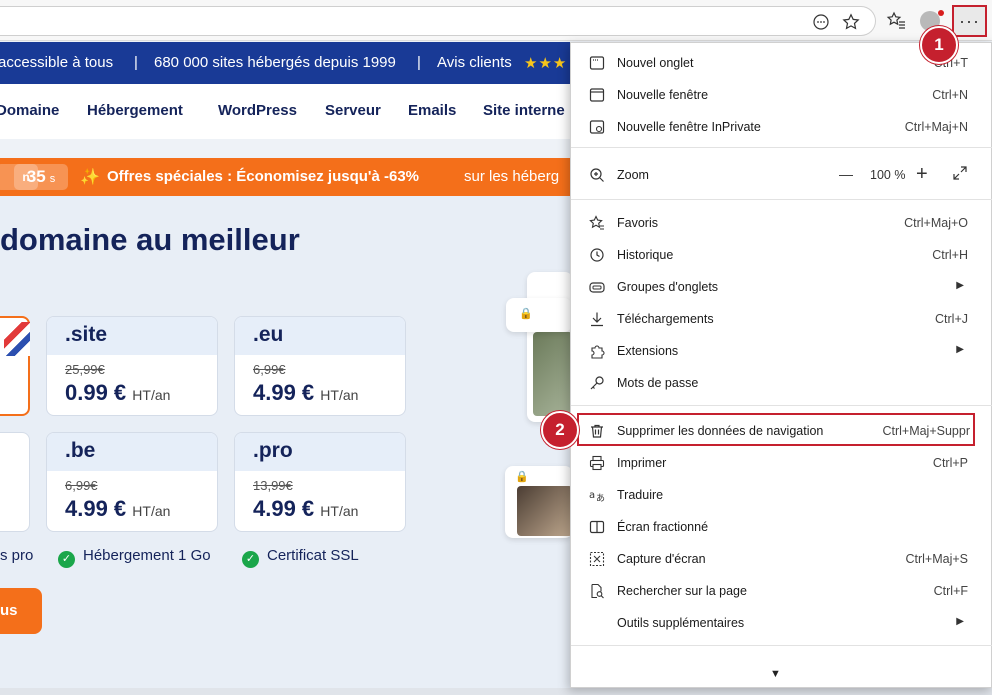 Image resolution: width=992 pixels, height=695 pixels. I want to click on domain-extension: .eu, so click(320, 336).